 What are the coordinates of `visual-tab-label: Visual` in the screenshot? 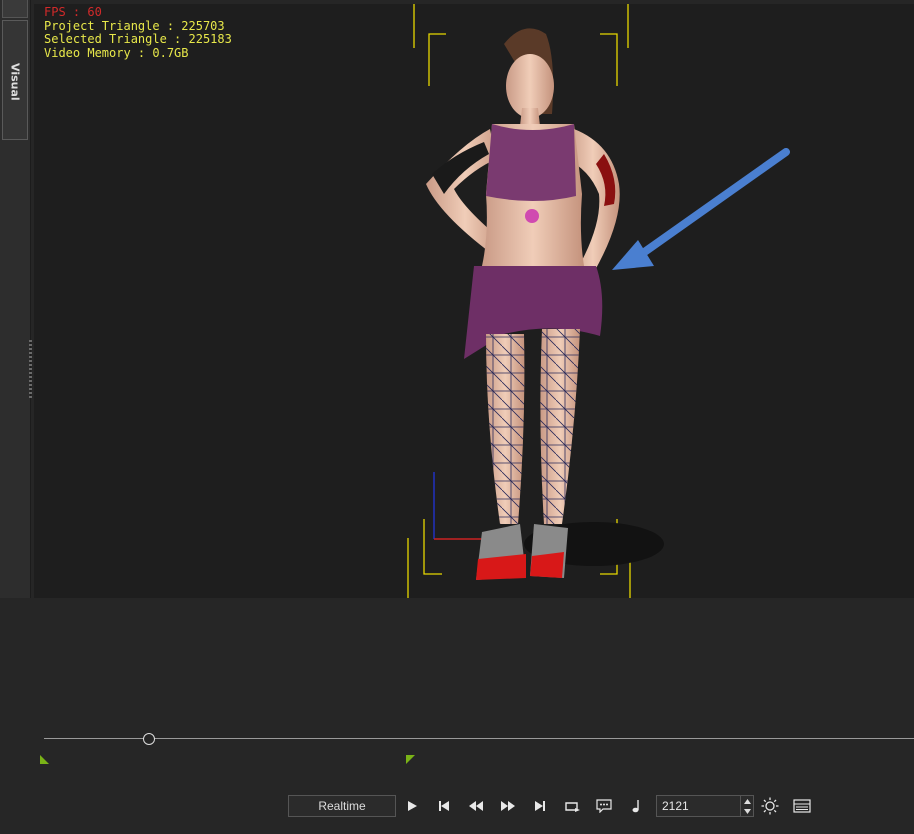 It's located at (15, 82).